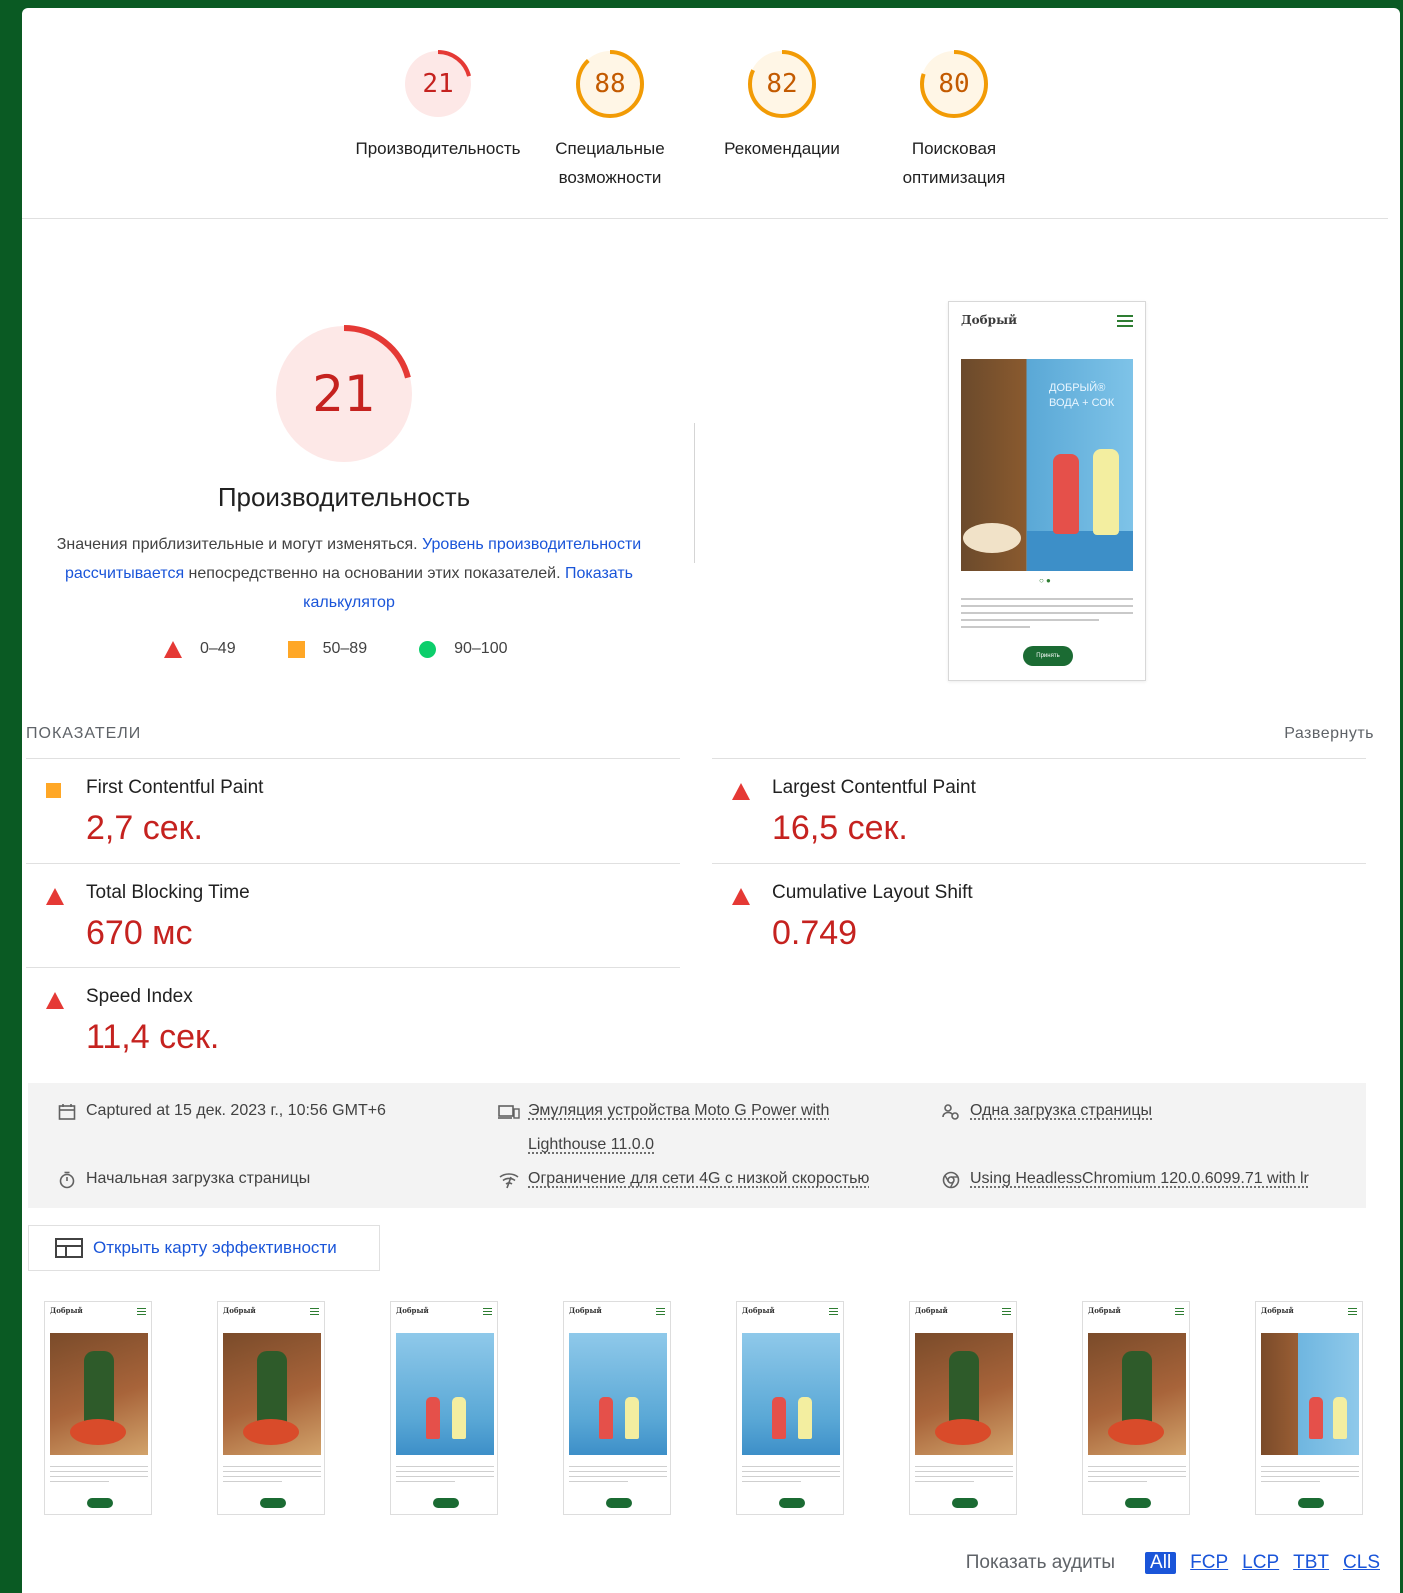 The width and height of the screenshot is (1403, 1593). I want to click on performance-gauge-large: 21, so click(344, 394).